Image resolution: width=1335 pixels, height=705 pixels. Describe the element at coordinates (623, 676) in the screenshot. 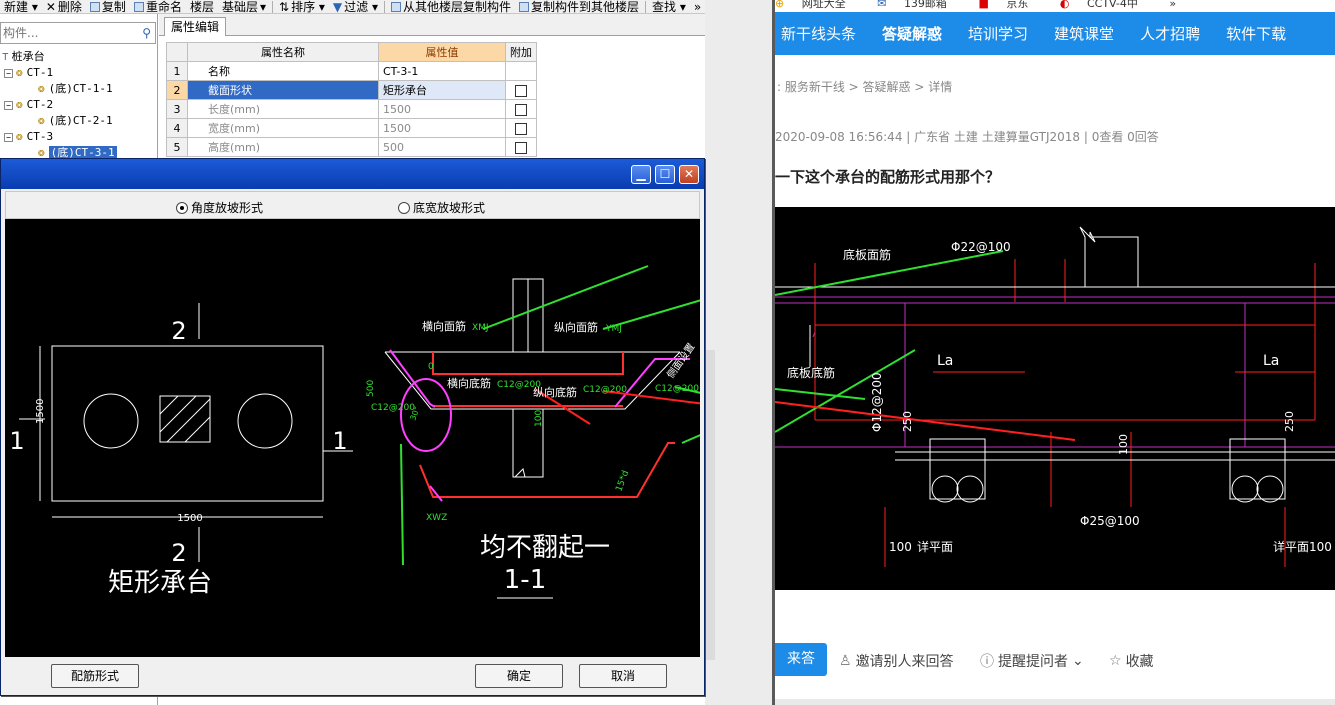

I see `cancel-button: 取消` at that location.